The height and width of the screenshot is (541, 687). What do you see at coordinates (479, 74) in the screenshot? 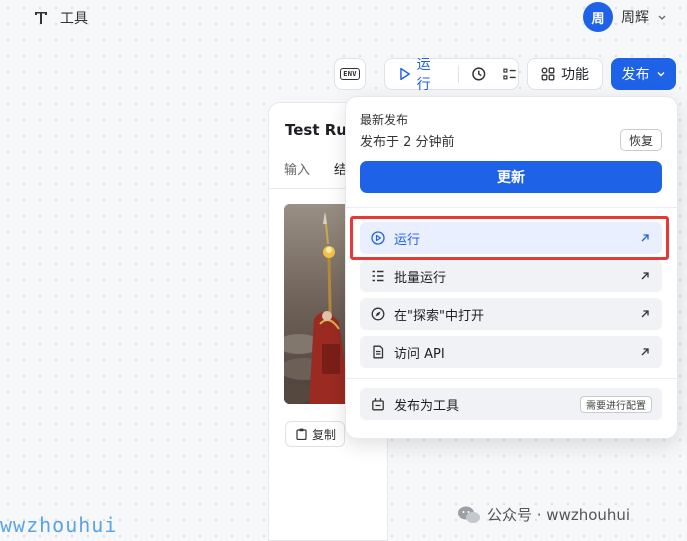
I see `history-icon` at bounding box center [479, 74].